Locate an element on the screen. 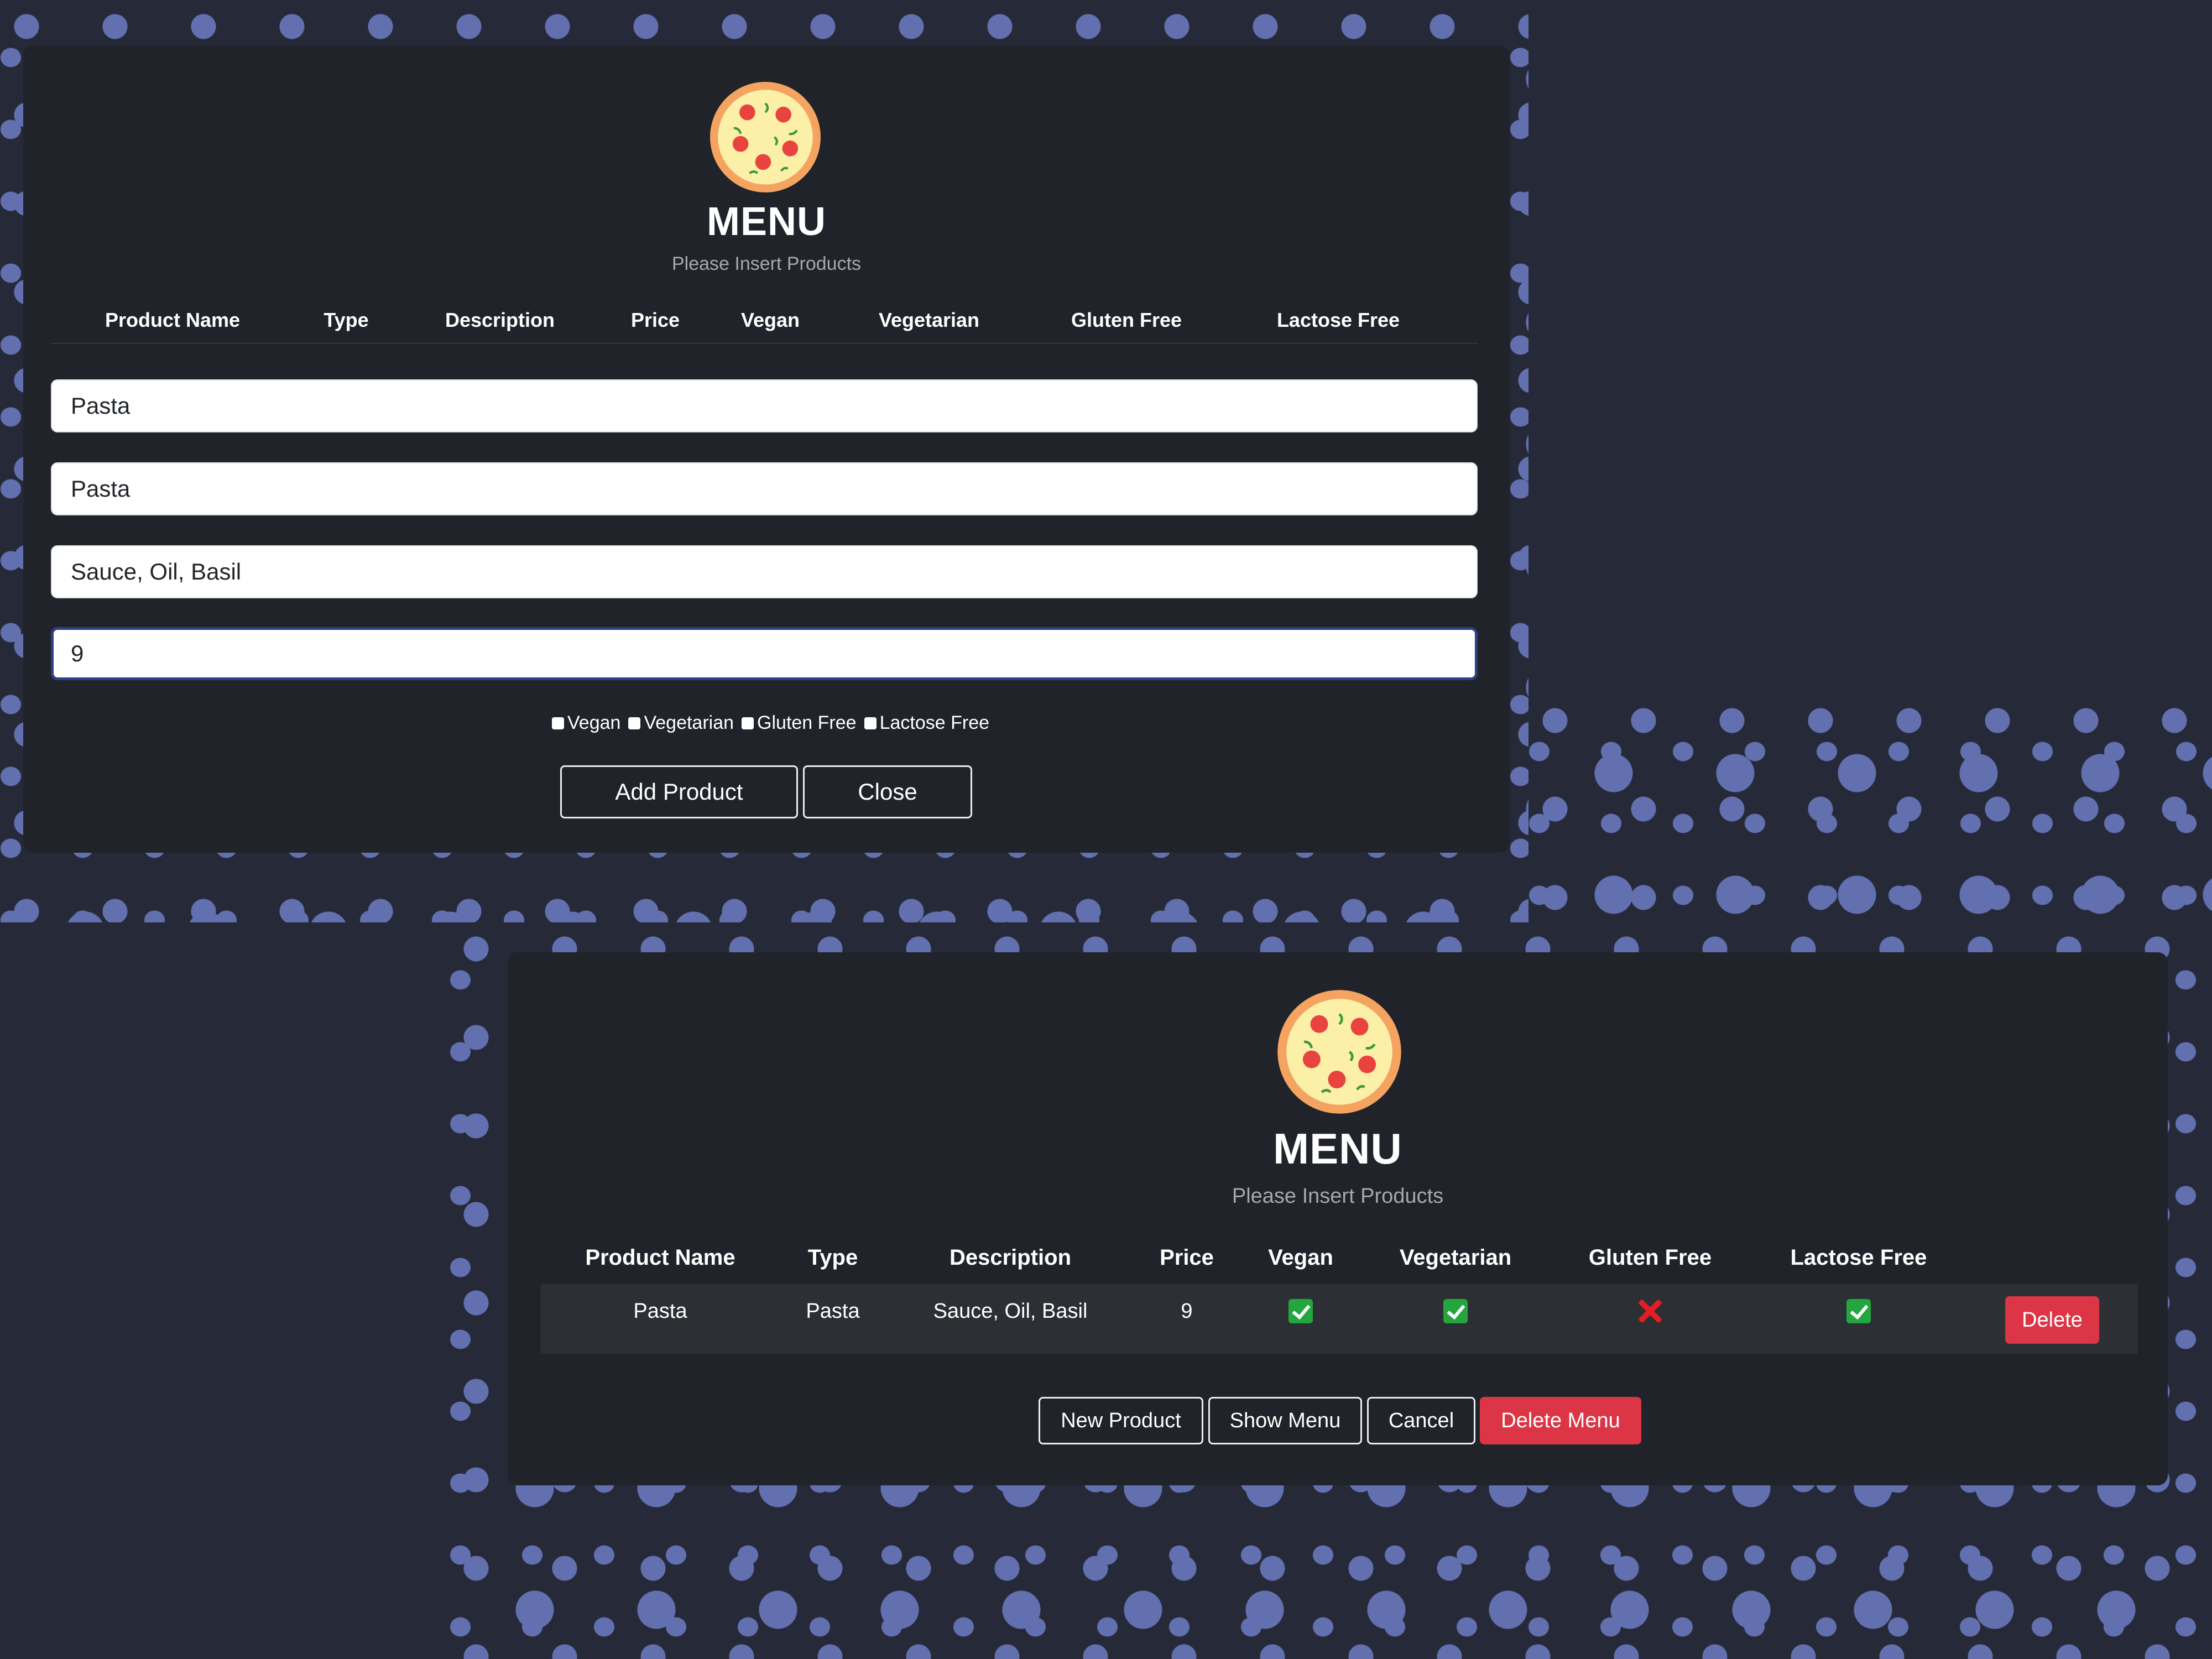  lactose-free-checkbox-label: Lactose Free is located at coordinates (935, 722).